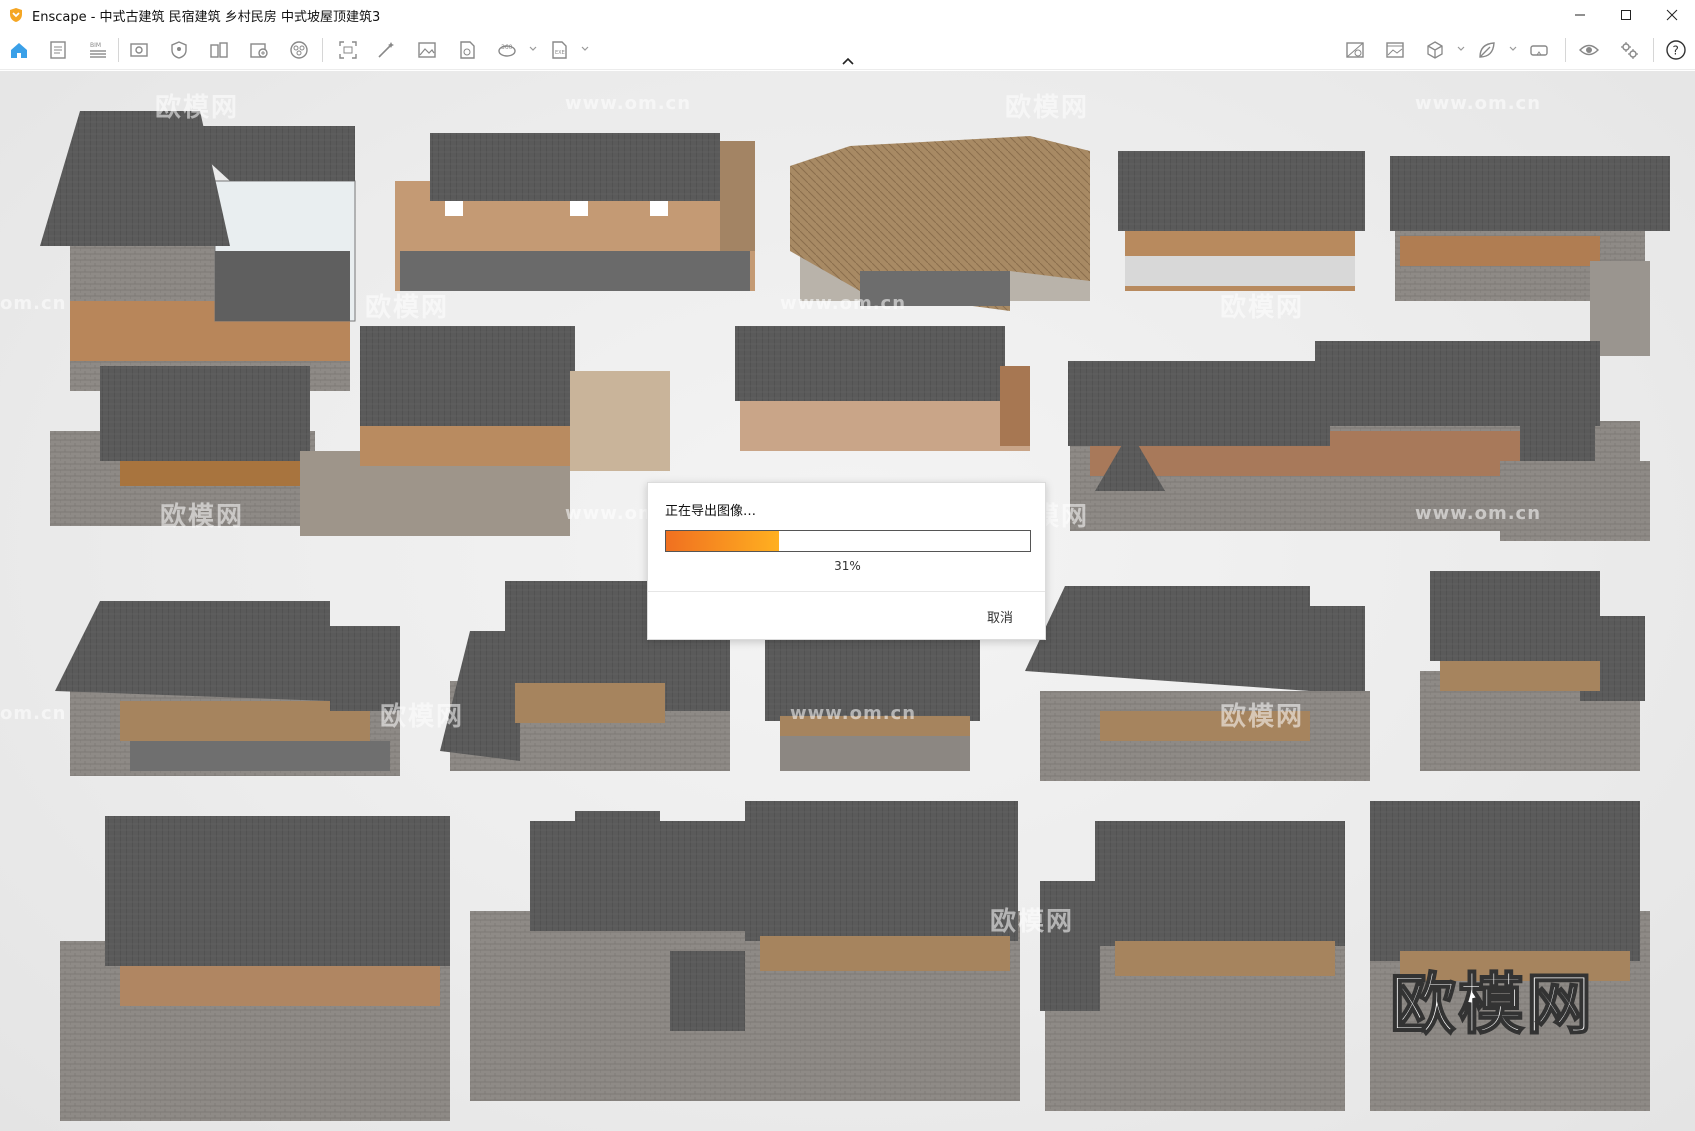  Describe the element at coordinates (1000, 616) in the screenshot. I see `cancel-button: 取消` at that location.